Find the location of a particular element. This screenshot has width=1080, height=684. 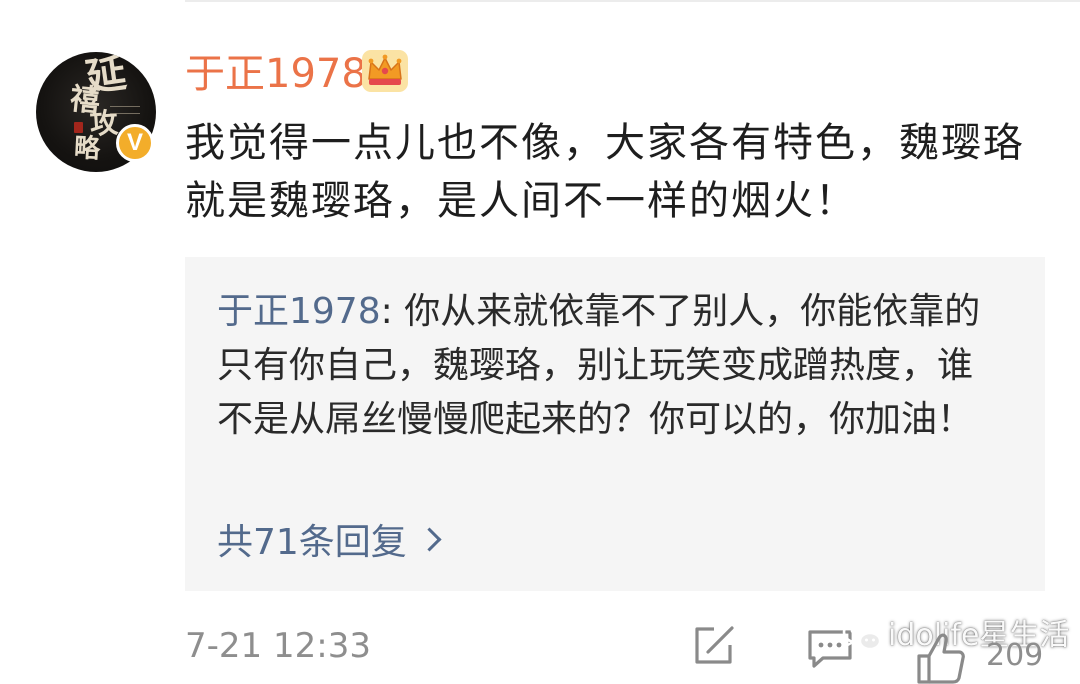

view-replies-link: 共71条回复 is located at coordinates (329, 543).